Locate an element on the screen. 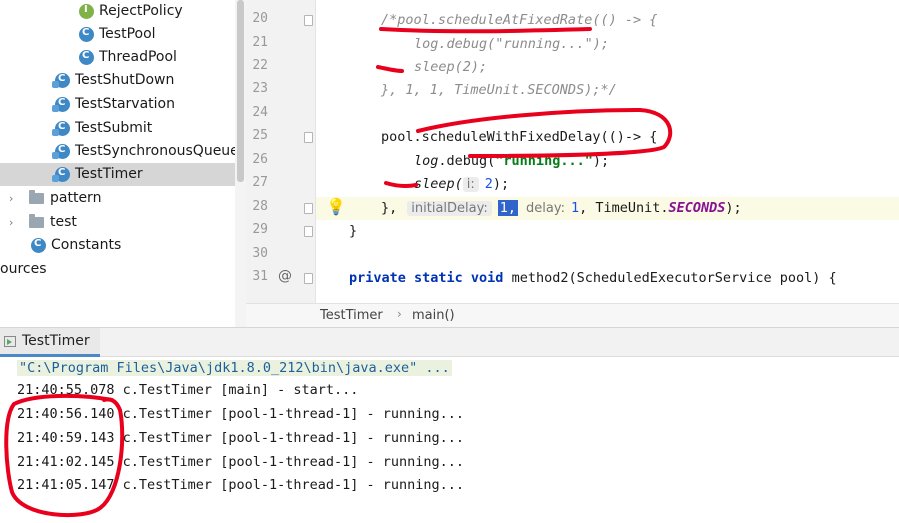 This screenshot has height=523, width=899. breadcrumb: TestTimer › main() is located at coordinates (572, 315).